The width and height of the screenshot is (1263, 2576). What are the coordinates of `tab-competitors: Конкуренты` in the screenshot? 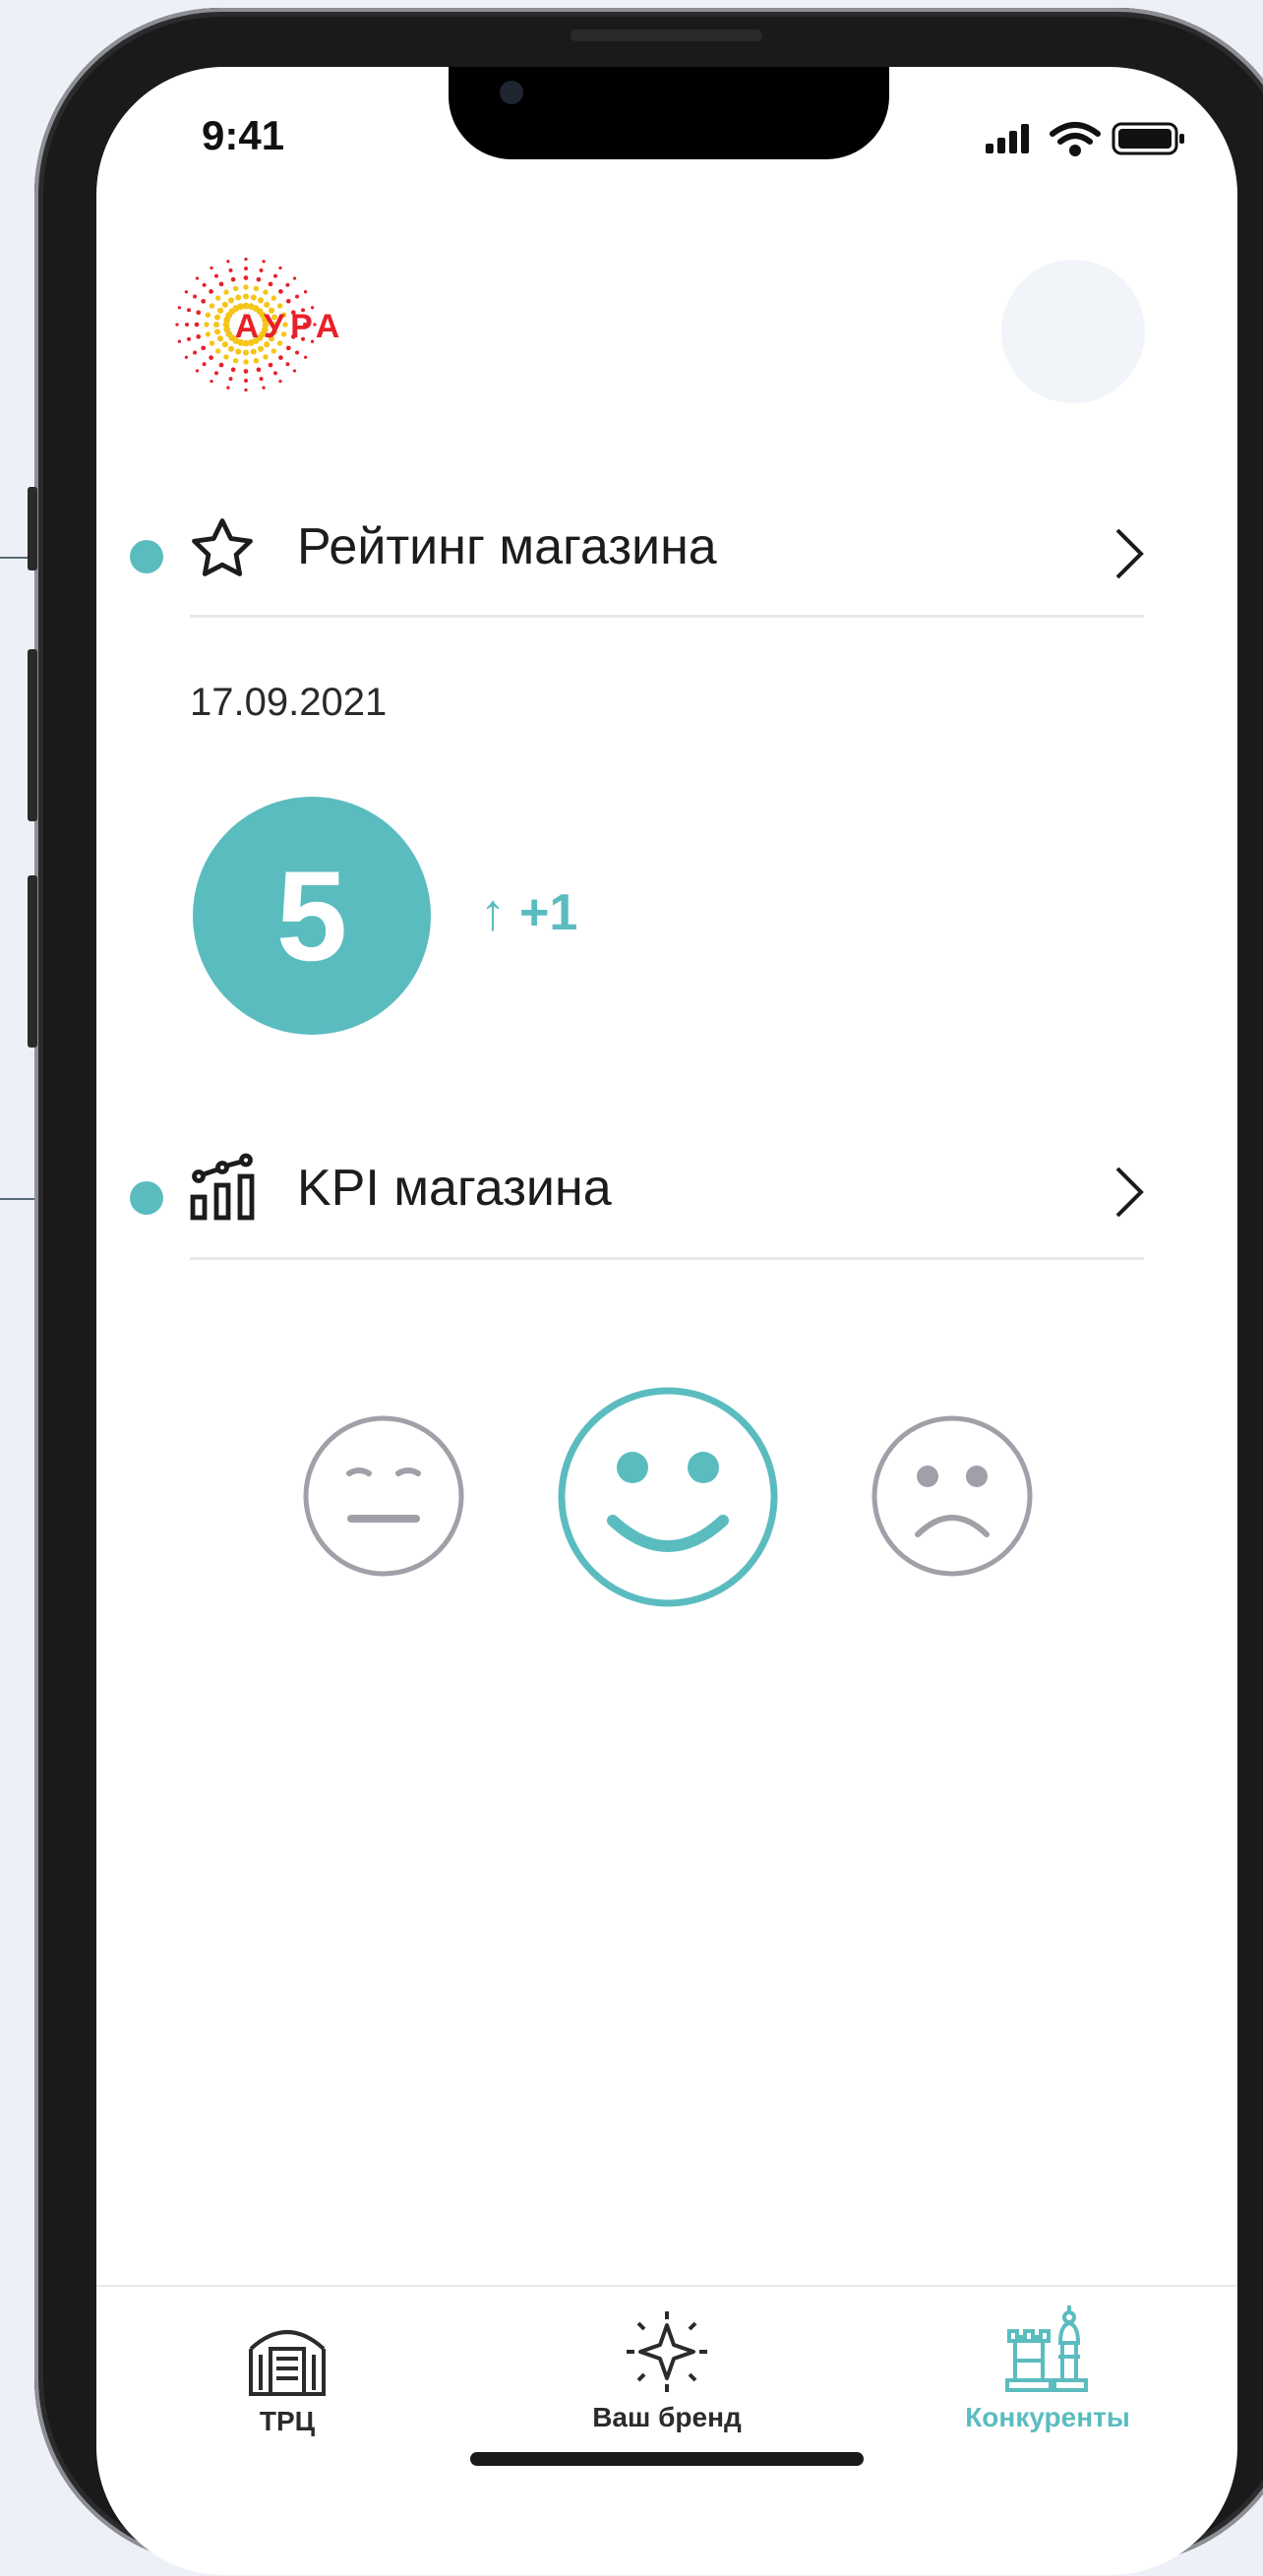 It's located at (1048, 2367).